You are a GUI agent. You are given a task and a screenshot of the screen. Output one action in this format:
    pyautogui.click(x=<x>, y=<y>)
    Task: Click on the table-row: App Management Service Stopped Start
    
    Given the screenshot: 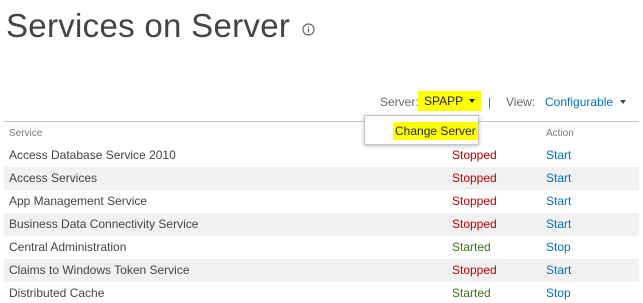 What is the action you would take?
    pyautogui.click(x=321, y=201)
    